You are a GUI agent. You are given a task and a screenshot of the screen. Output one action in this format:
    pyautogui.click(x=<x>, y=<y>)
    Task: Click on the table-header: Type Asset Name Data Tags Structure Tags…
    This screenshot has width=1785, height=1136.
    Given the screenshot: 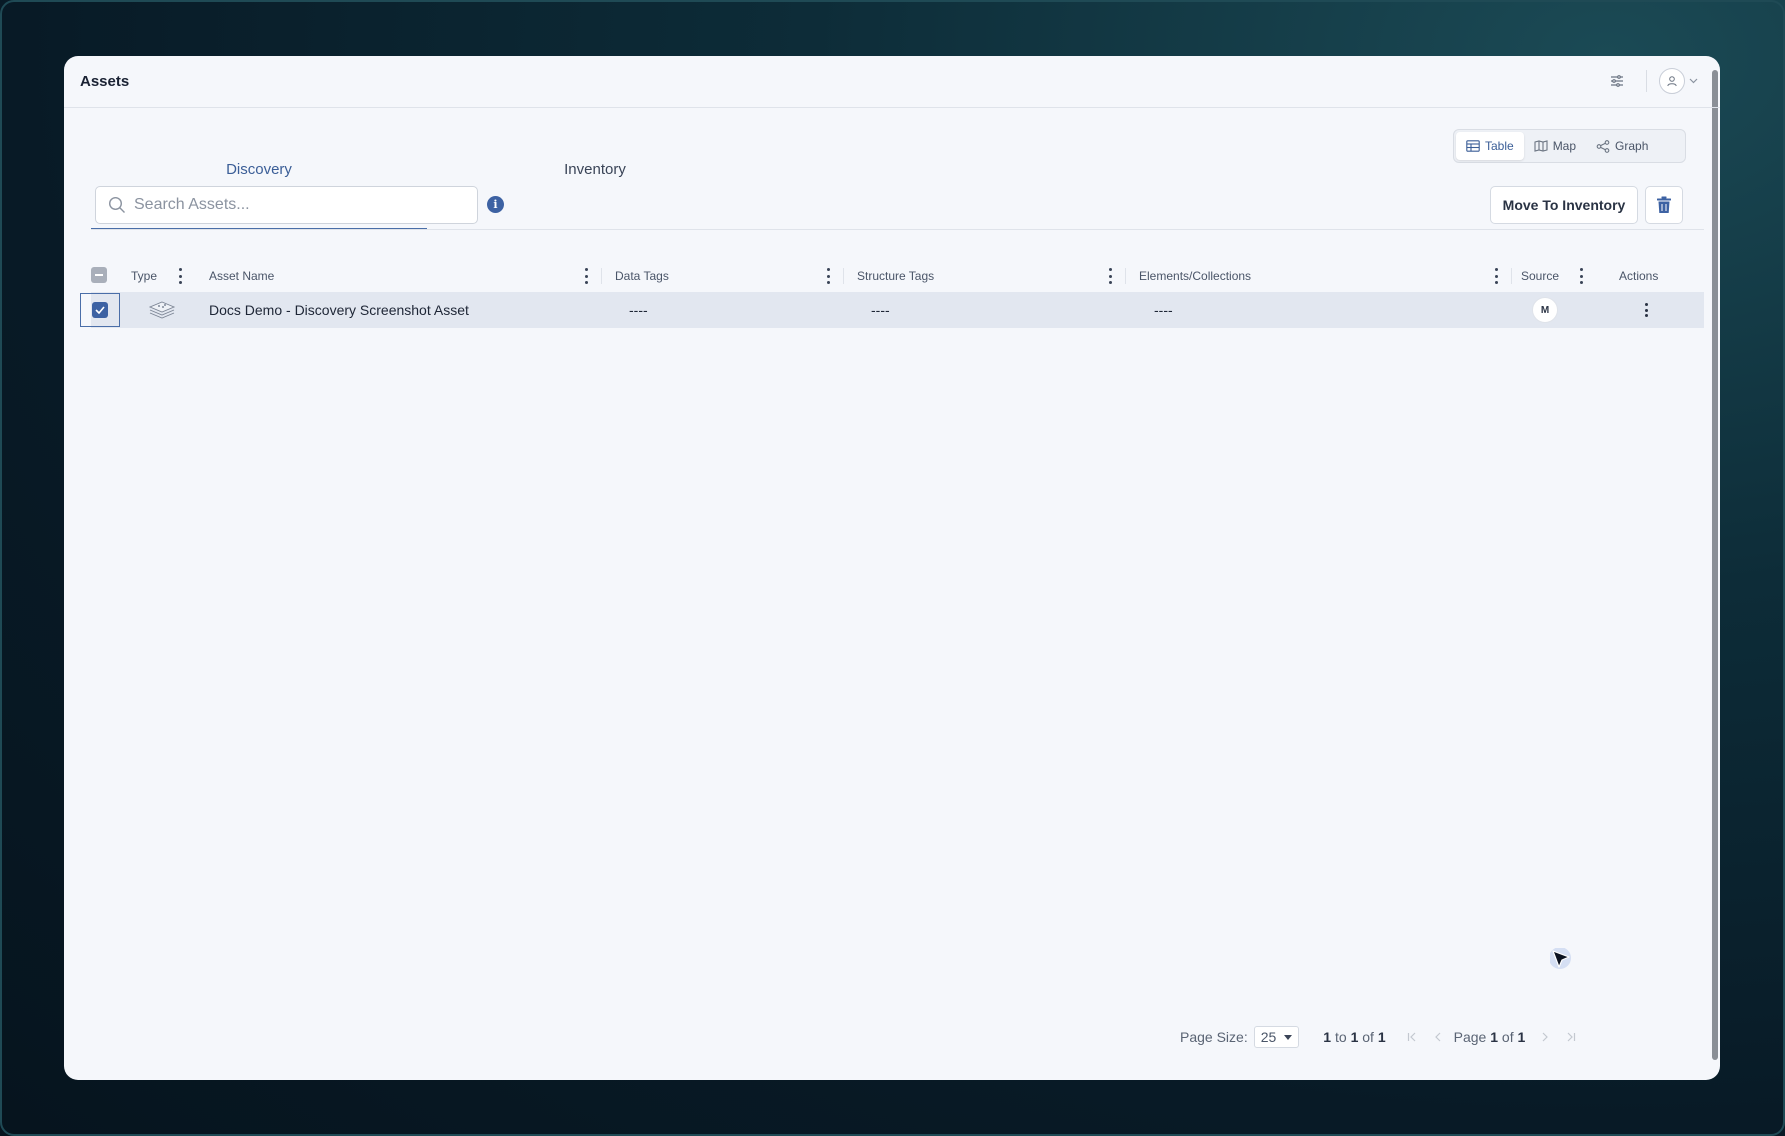 What is the action you would take?
    pyautogui.click(x=897, y=276)
    